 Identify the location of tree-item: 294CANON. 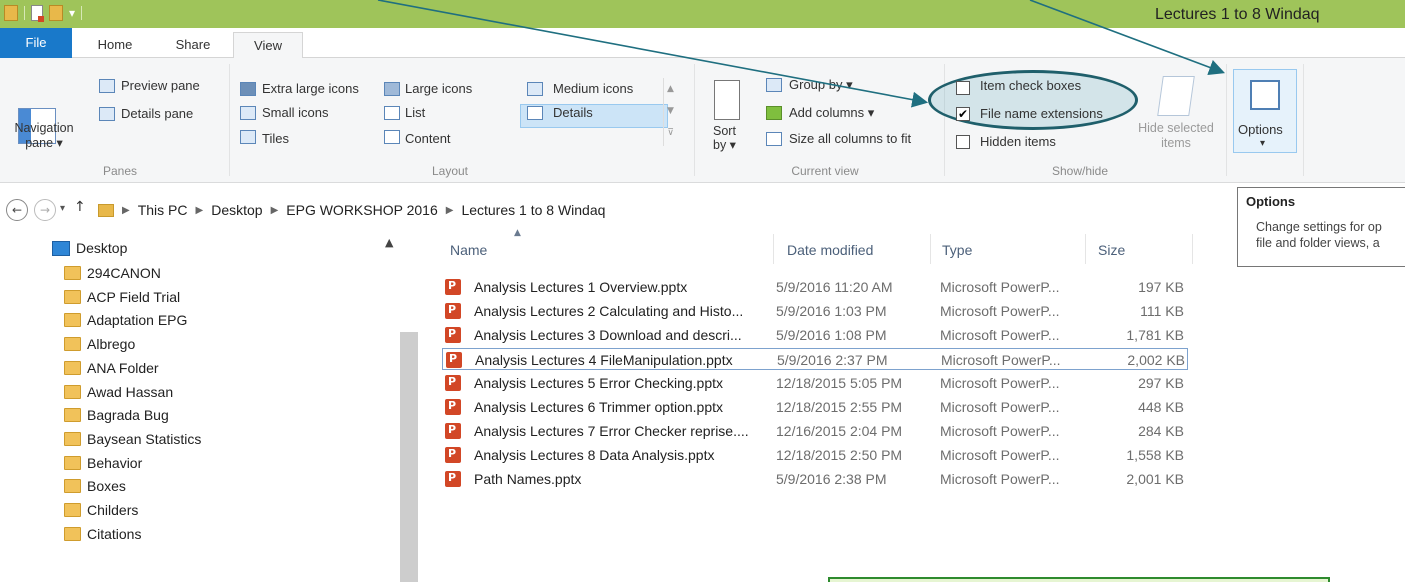
(112, 273).